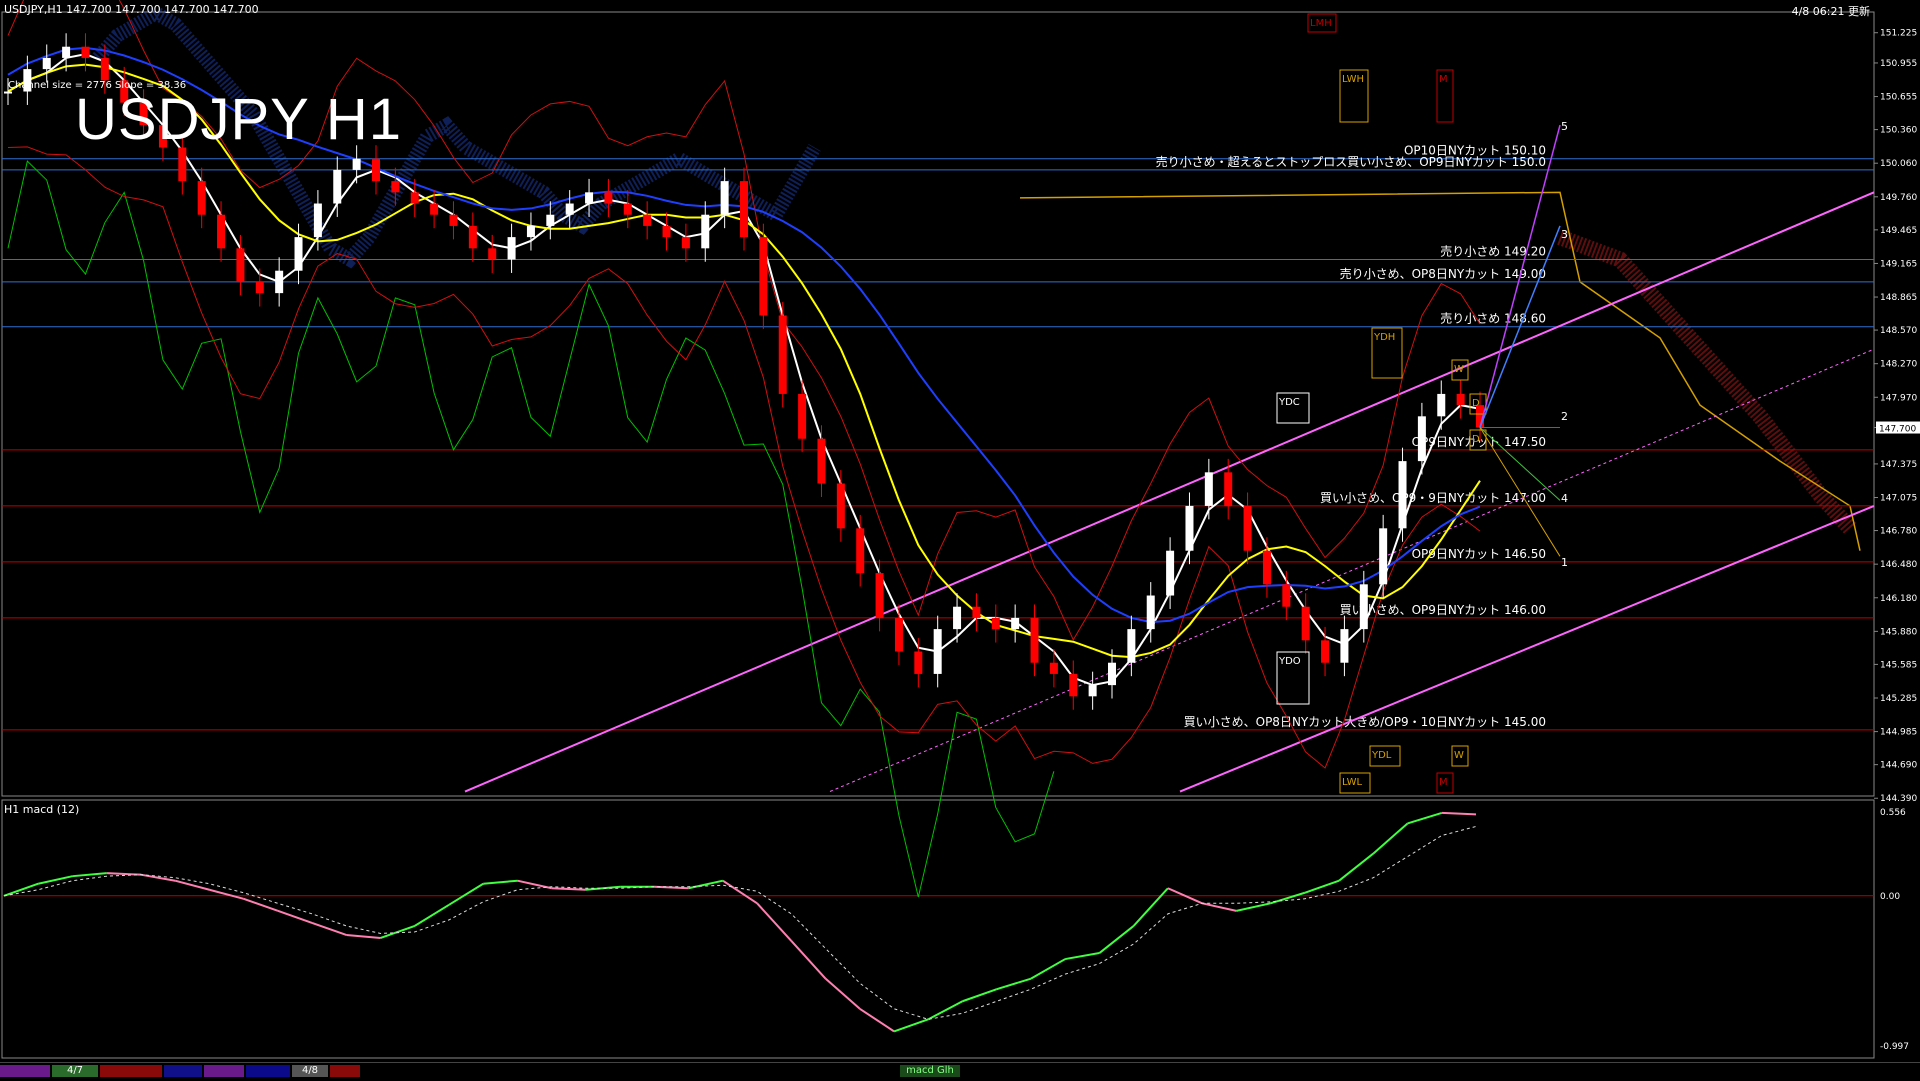 The width and height of the screenshot is (1920, 1081). What do you see at coordinates (1898, 398) in the screenshot?
I see `price-axis-label: 147.970` at bounding box center [1898, 398].